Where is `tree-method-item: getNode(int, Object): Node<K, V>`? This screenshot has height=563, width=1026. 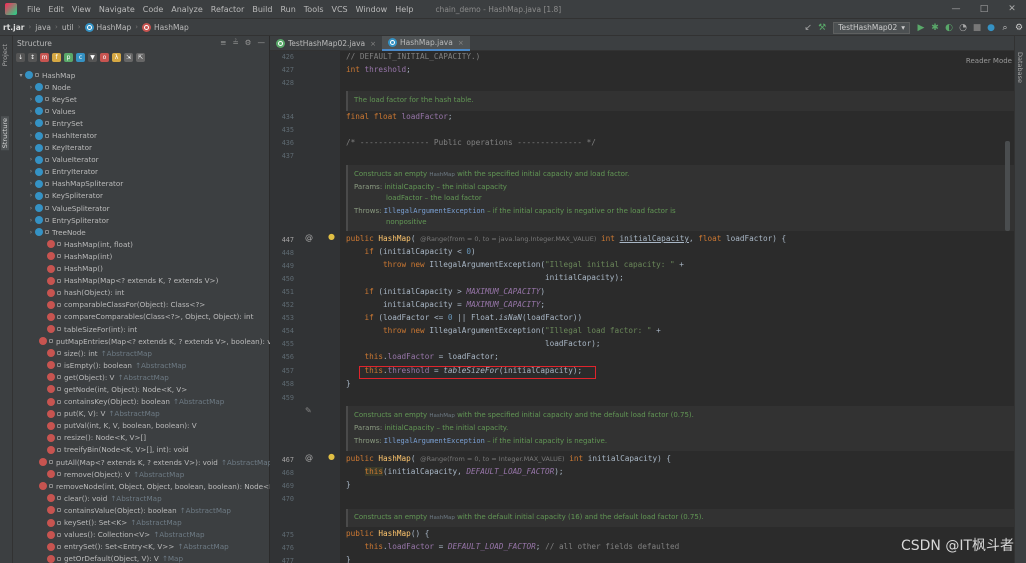
tree-method-item: getNode(int, Object): Node<K, V> is located at coordinates (141, 389).